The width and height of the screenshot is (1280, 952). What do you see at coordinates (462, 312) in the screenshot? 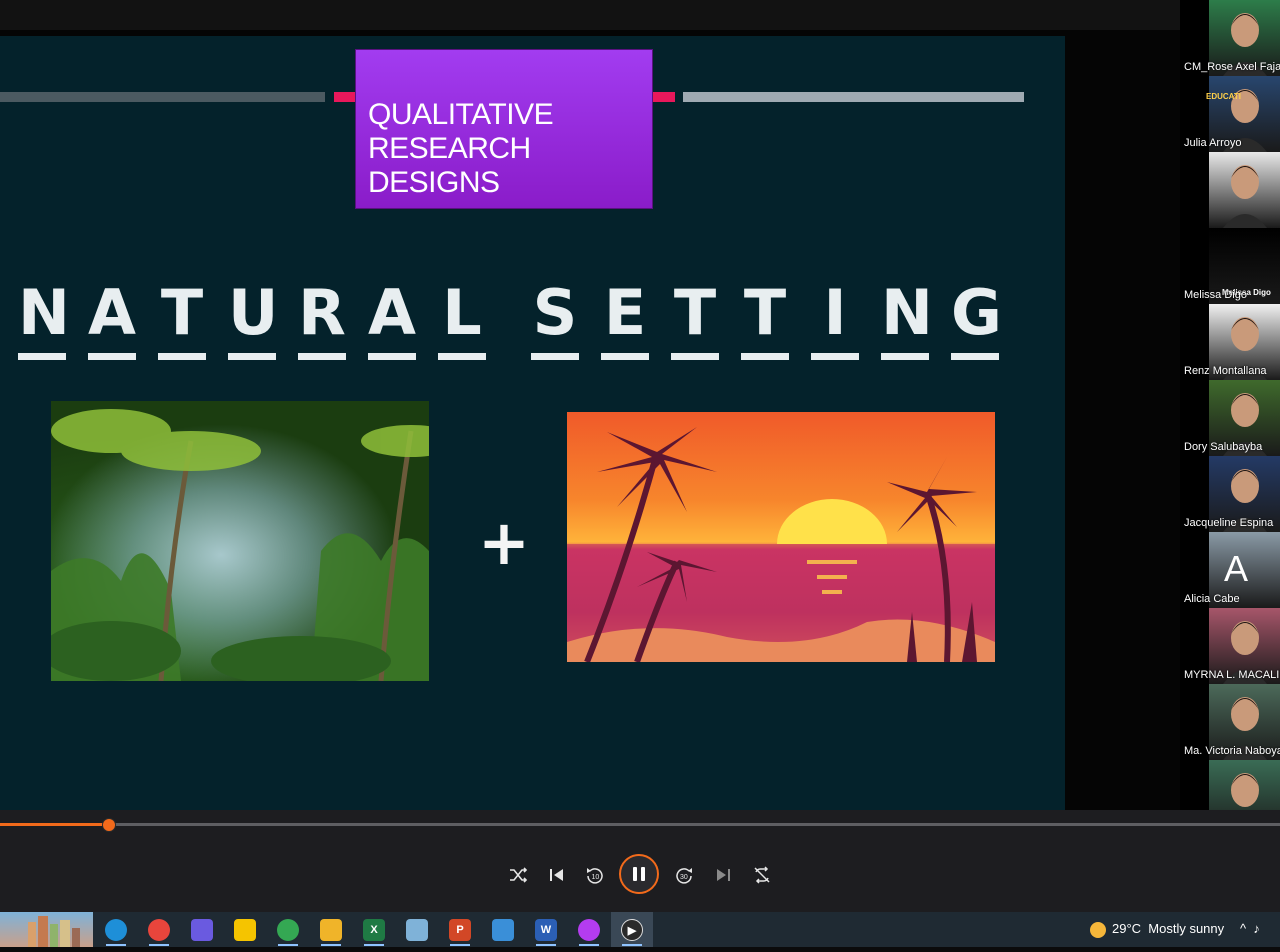
I see `heading-letter: L` at bounding box center [462, 312].